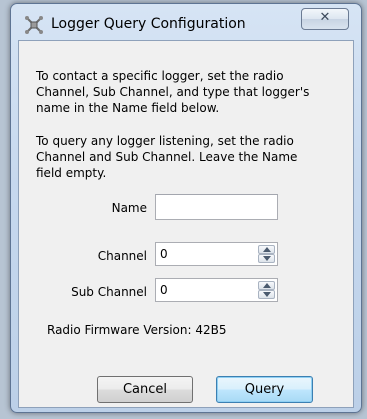  I want to click on cancel-button: Cancel, so click(145, 389).